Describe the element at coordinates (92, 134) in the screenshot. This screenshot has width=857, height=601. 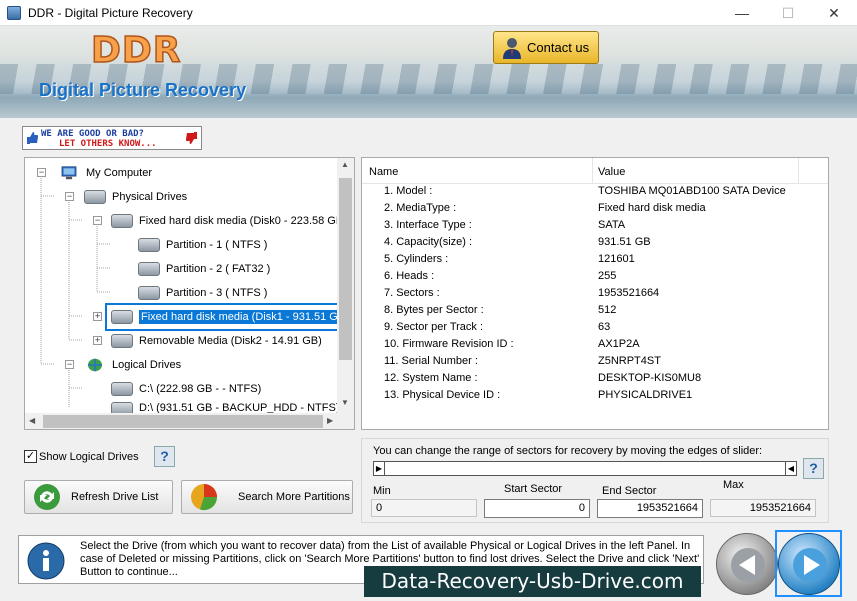
I see `feedback-line1: WE ARE GOOD OR BAD?` at that location.